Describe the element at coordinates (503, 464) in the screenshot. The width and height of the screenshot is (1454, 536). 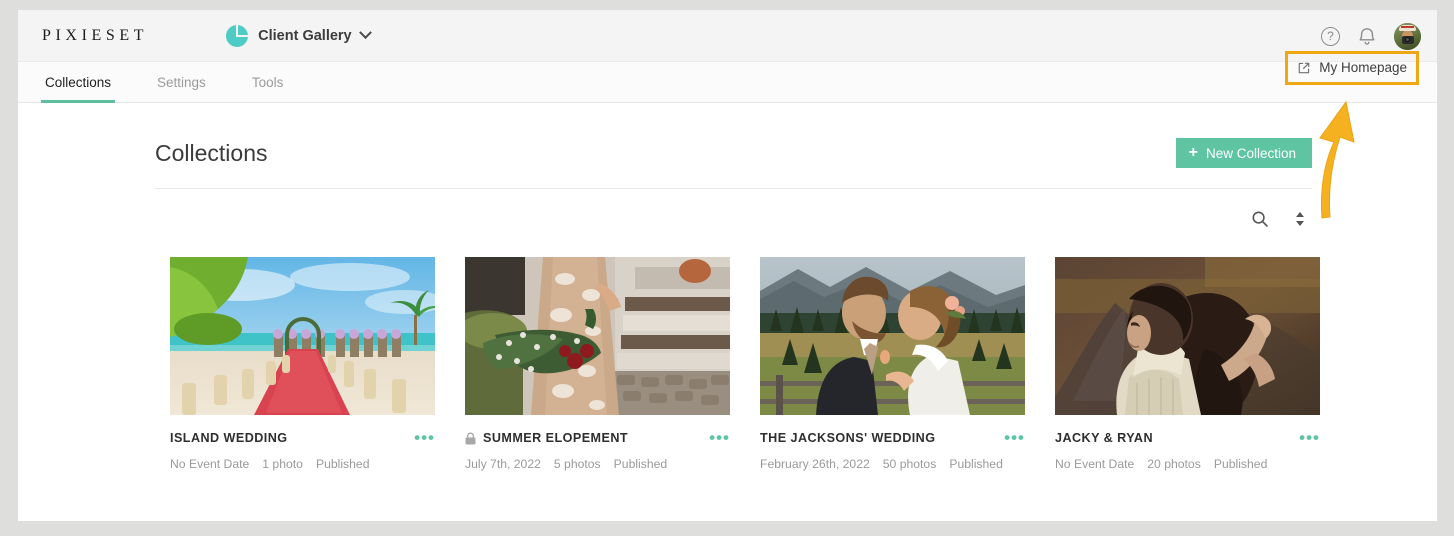
I see `collection-date: July 7th, 2022` at that location.